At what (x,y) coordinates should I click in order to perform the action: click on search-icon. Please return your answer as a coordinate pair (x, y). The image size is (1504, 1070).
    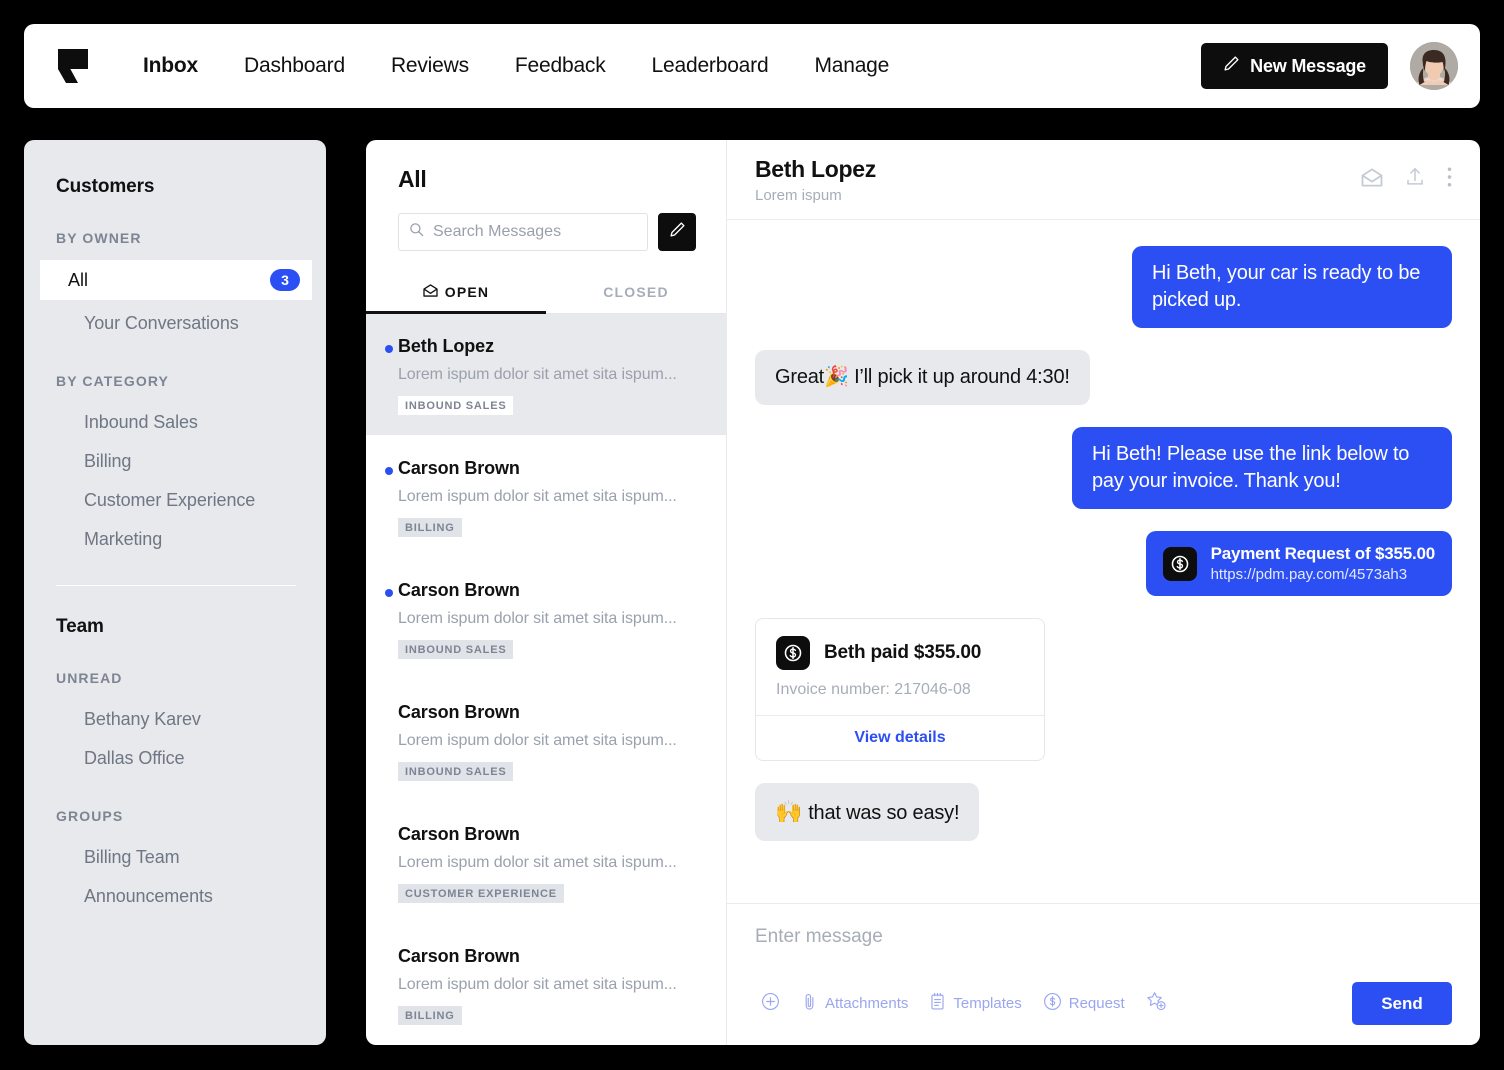
    Looking at the image, I should click on (416, 232).